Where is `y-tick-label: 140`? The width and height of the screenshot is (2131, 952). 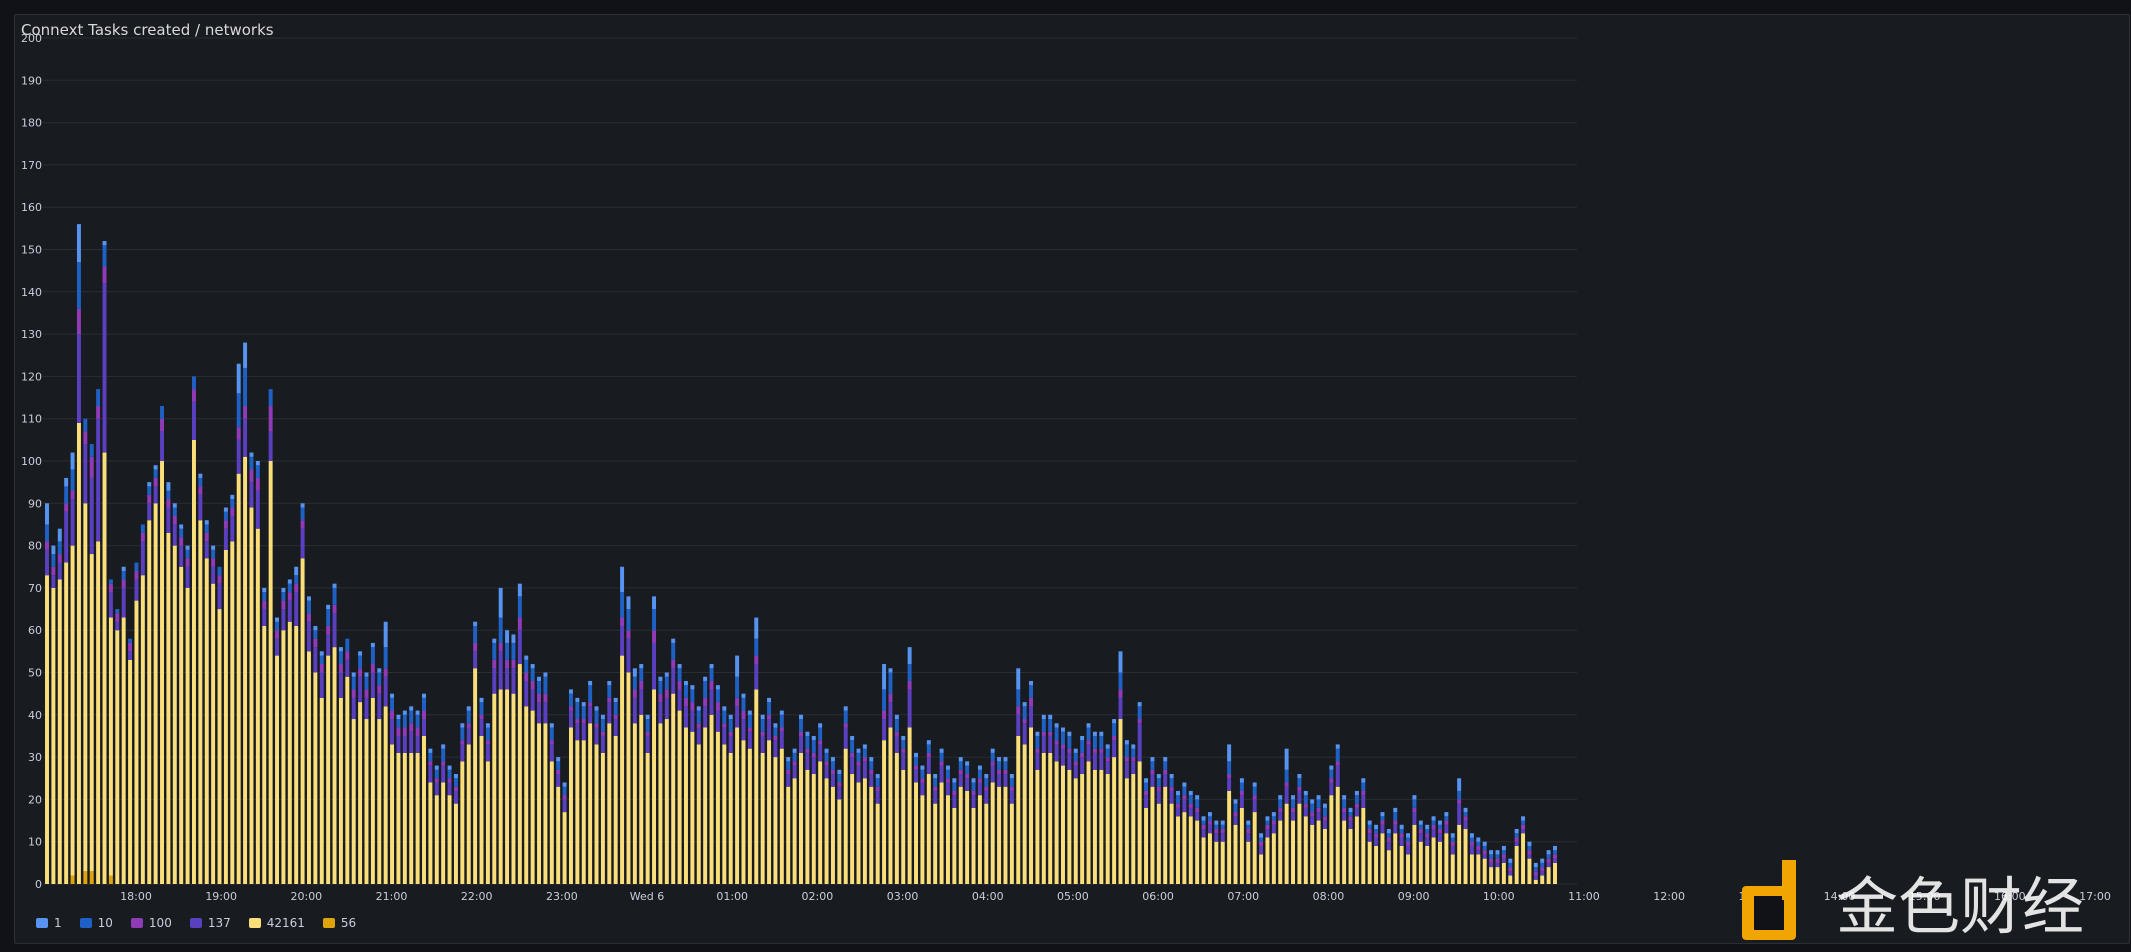 y-tick-label: 140 is located at coordinates (31, 292).